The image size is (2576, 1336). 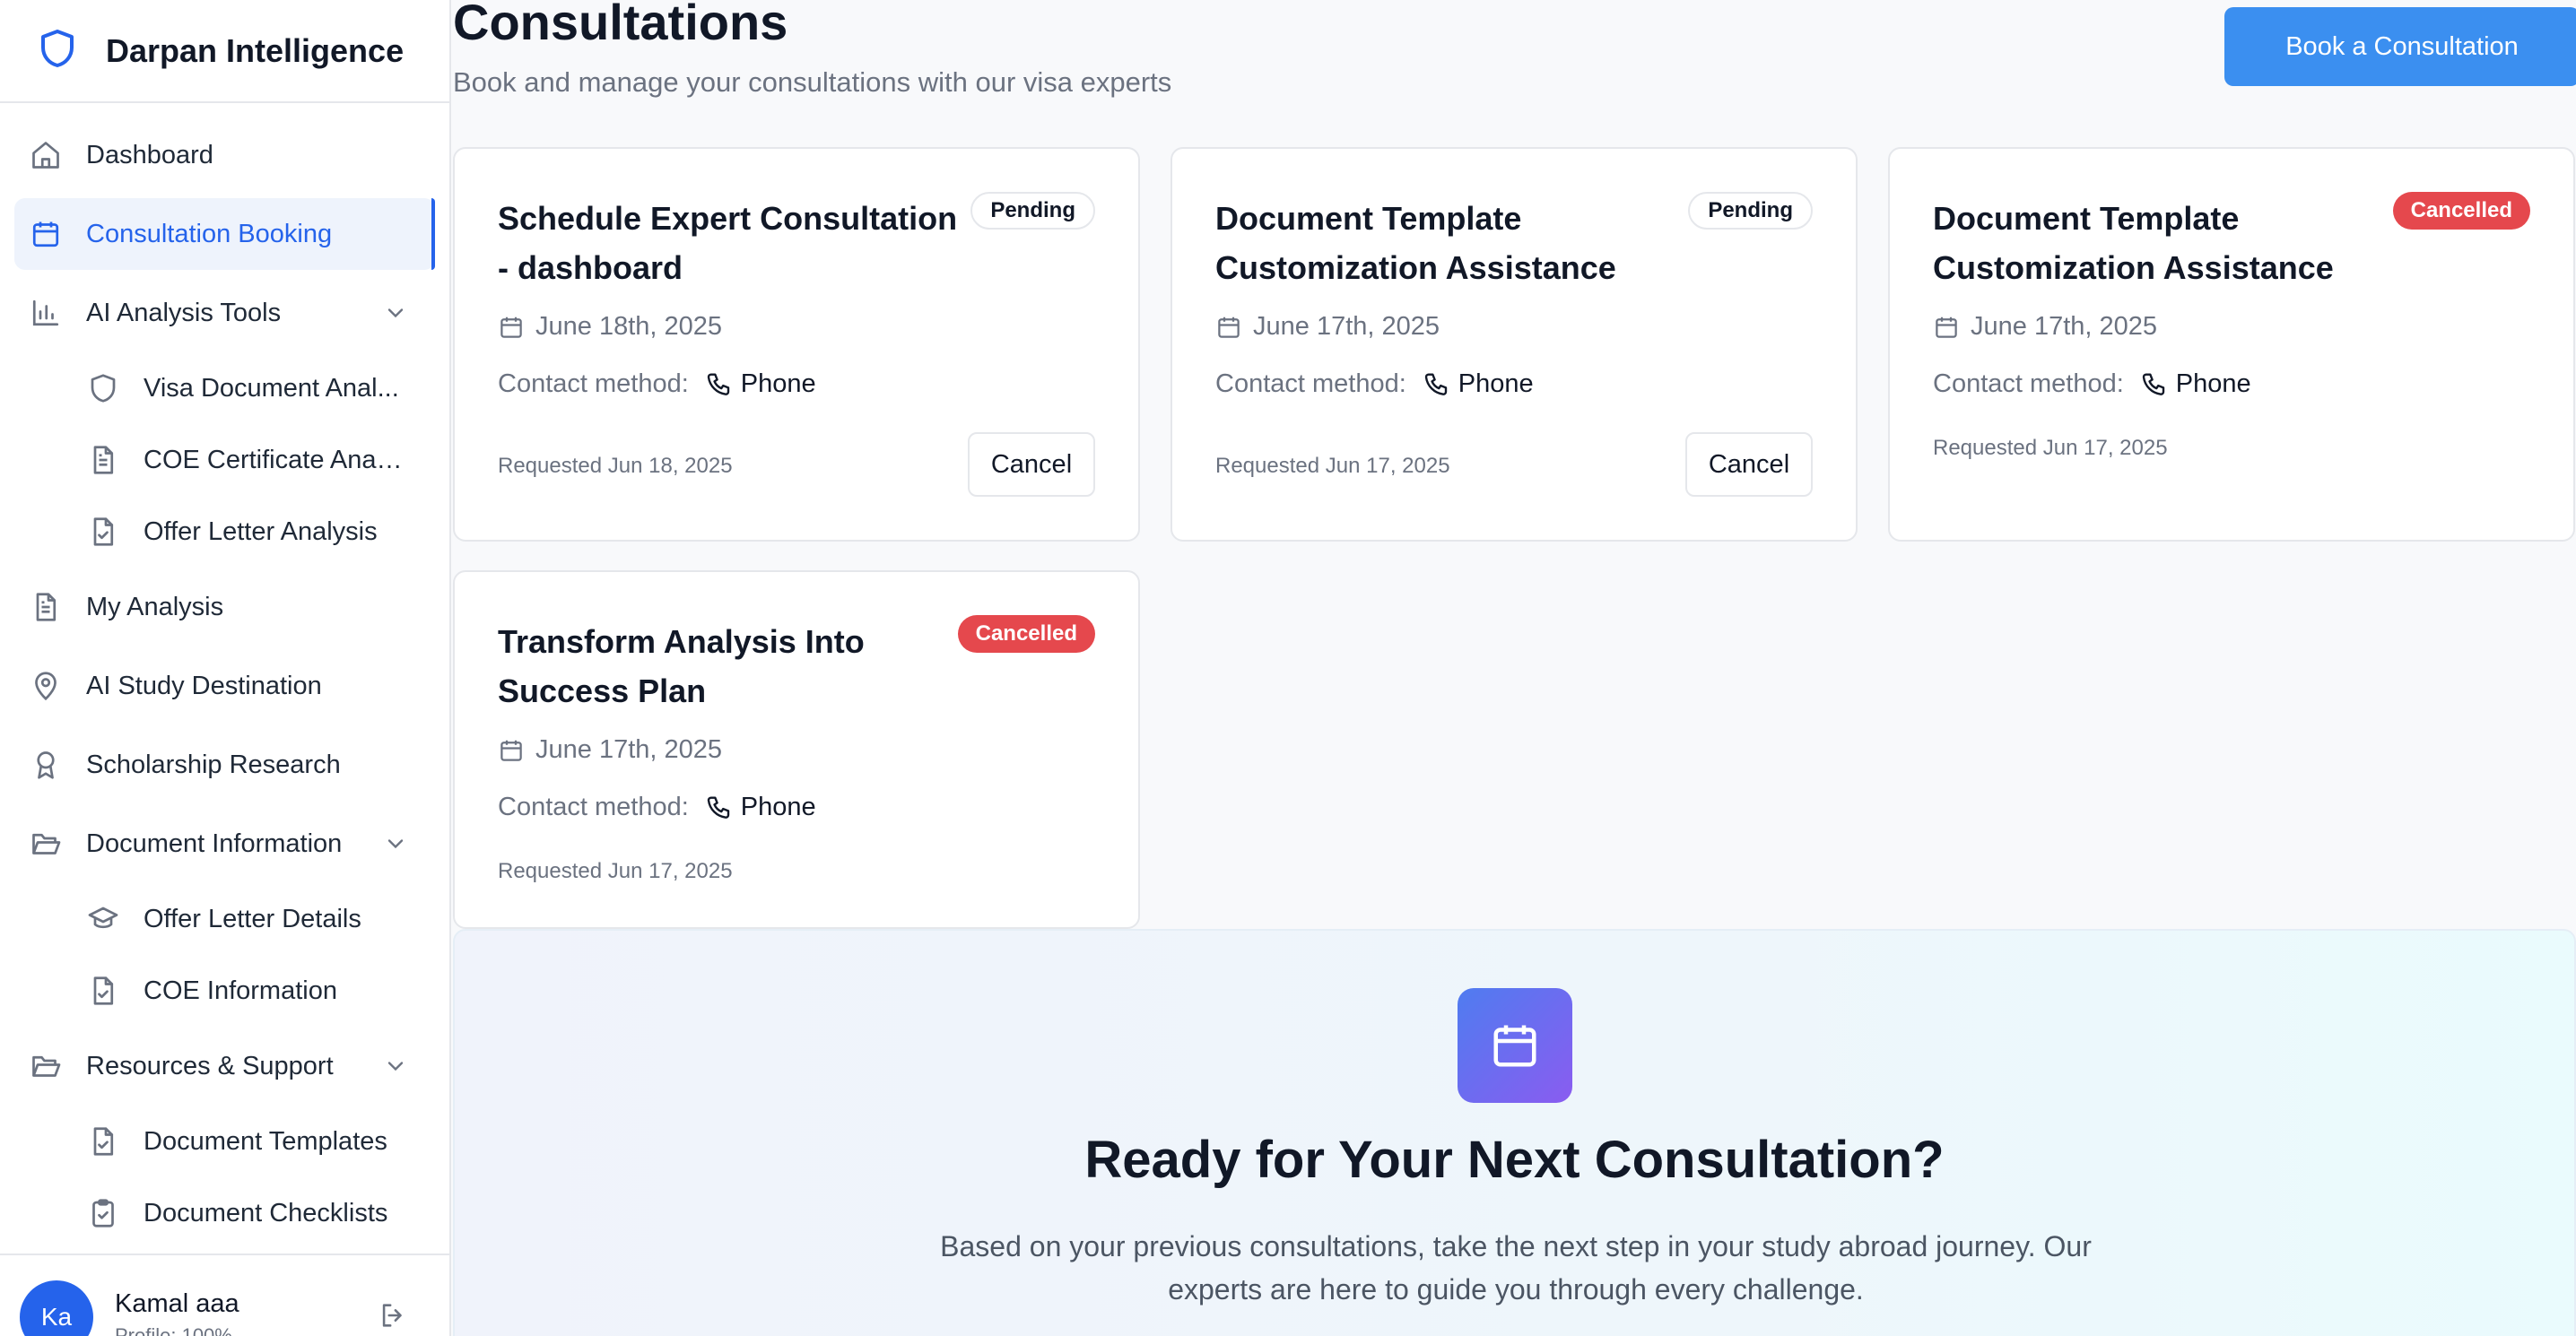 What do you see at coordinates (620, 25) in the screenshot?
I see `page-title: Consultations` at bounding box center [620, 25].